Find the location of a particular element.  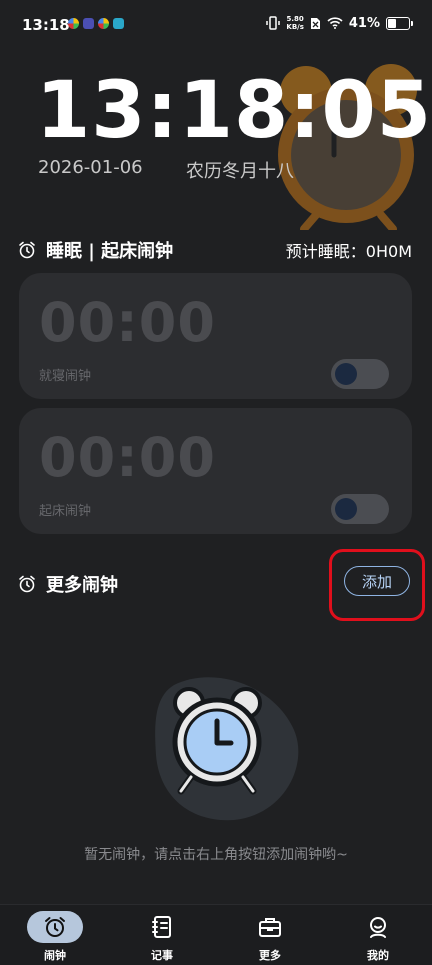

network-speed: 5.80 KB/s is located at coordinates (294, 23).